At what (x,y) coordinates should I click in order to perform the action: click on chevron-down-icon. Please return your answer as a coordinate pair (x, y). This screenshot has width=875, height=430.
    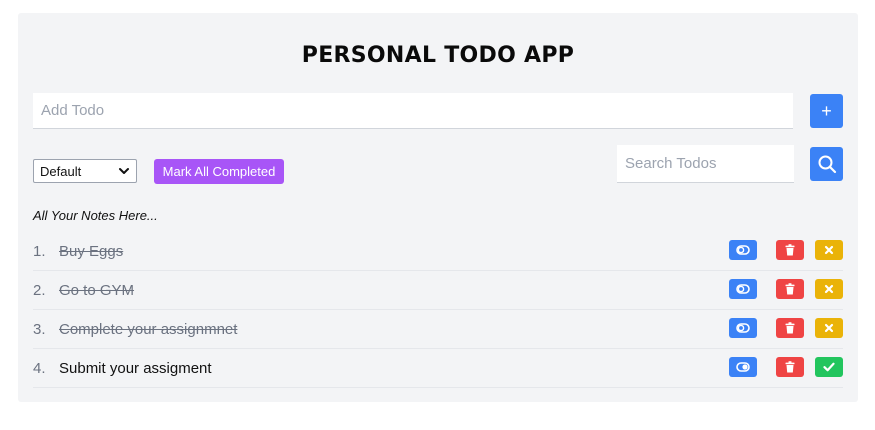
    Looking at the image, I should click on (124, 171).